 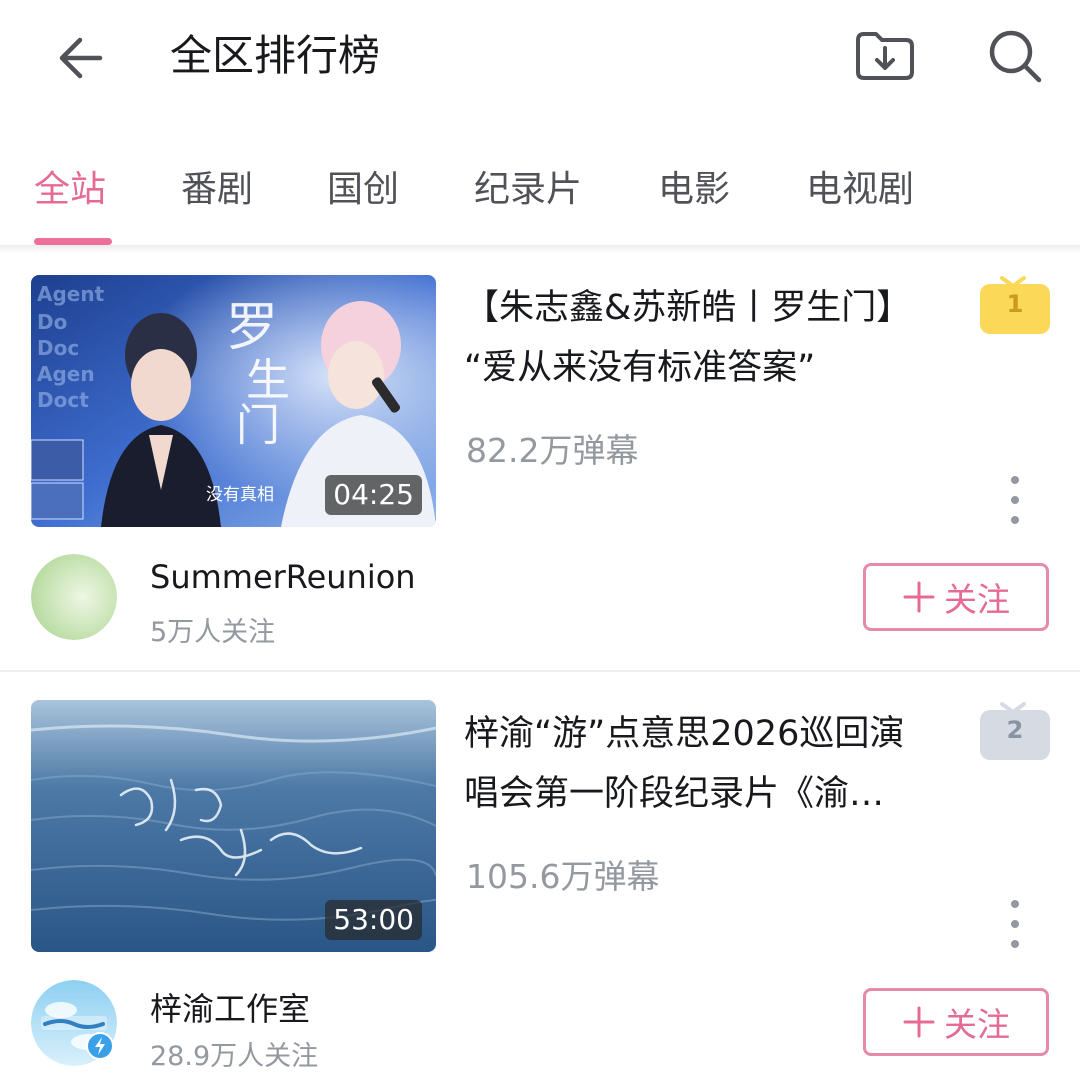 What do you see at coordinates (233, 401) in the screenshot?
I see `video-thumbnail: Agent Do Doc Agen Doct 罗 生 门 没有真相 04:25` at bounding box center [233, 401].